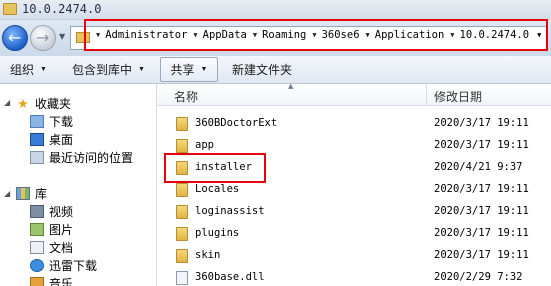 Image resolution: width=551 pixels, height=286 pixels. I want to click on recent-pages-dropdown: ▼, so click(62, 36).